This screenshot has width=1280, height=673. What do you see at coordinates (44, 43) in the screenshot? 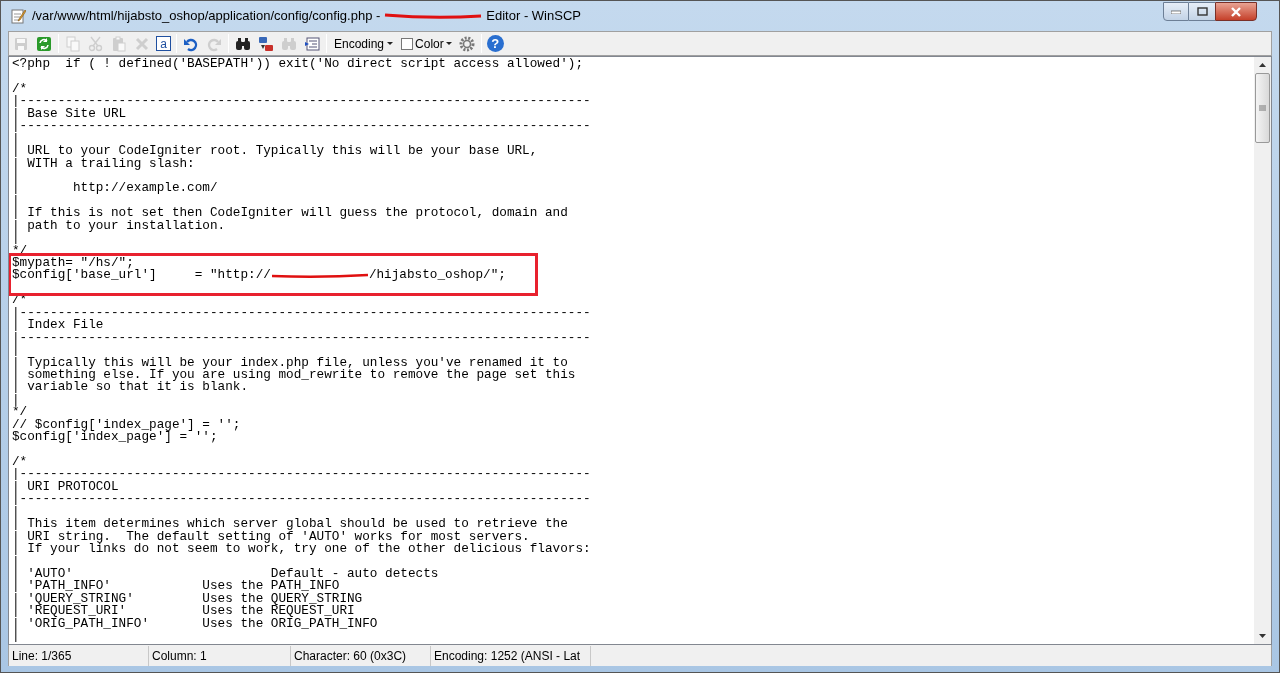
I see `refresh-button` at bounding box center [44, 43].